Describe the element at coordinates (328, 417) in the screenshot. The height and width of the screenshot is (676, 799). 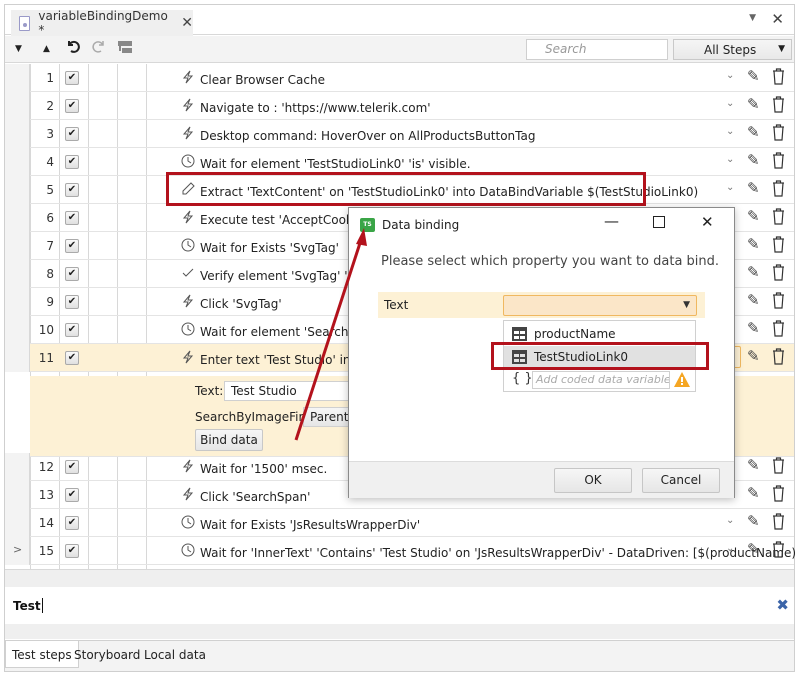
I see `search-by-image-dropdown: ParentS` at that location.